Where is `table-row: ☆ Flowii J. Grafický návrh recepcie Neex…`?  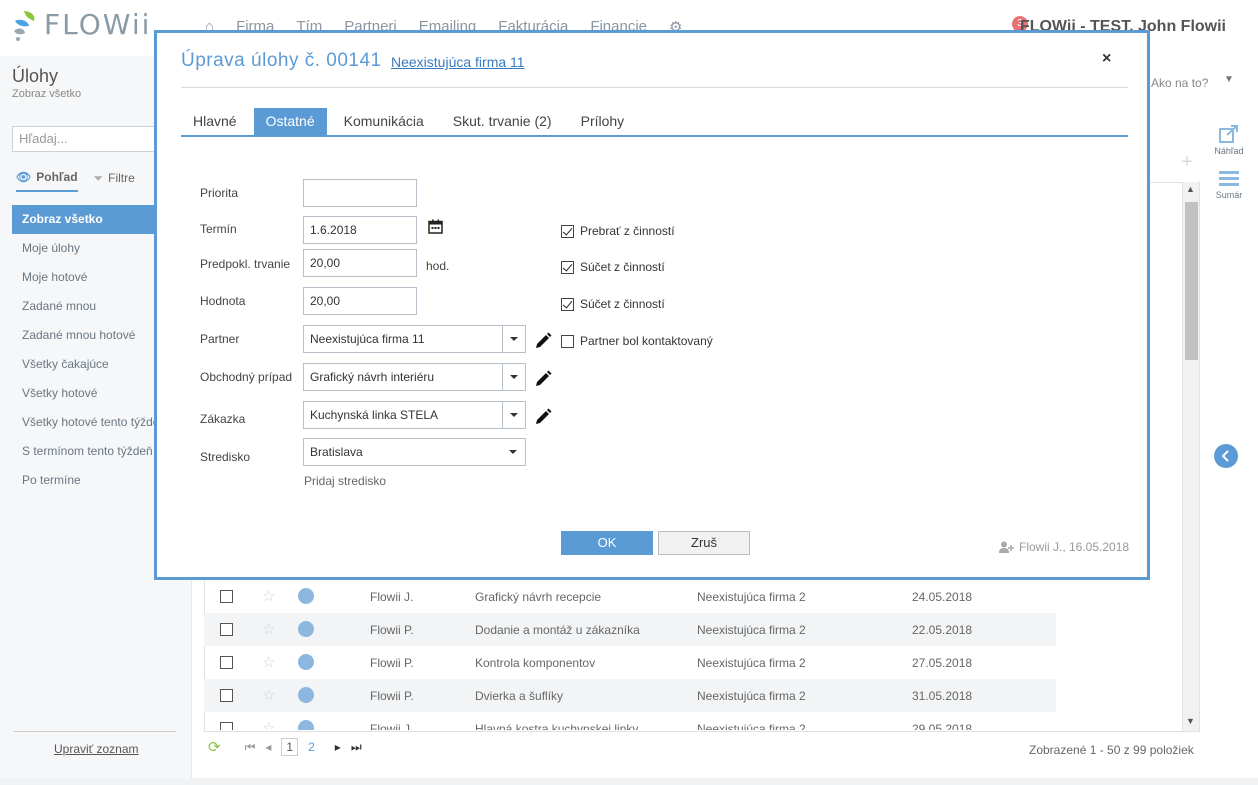
table-row: ☆ Flowii J. Grafický návrh recepcie Neex… is located at coordinates (630, 596).